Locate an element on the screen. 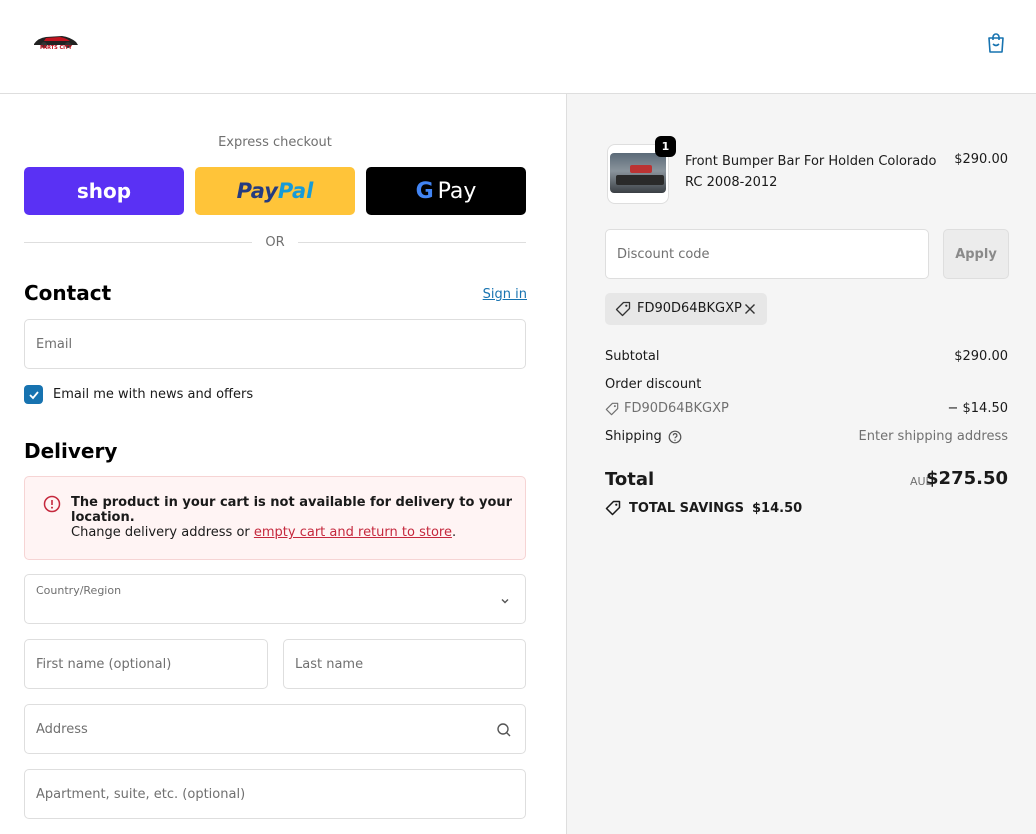 Image resolution: width=1036 pixels, height=834 pixels. google-g-icon: G is located at coordinates (424, 191).